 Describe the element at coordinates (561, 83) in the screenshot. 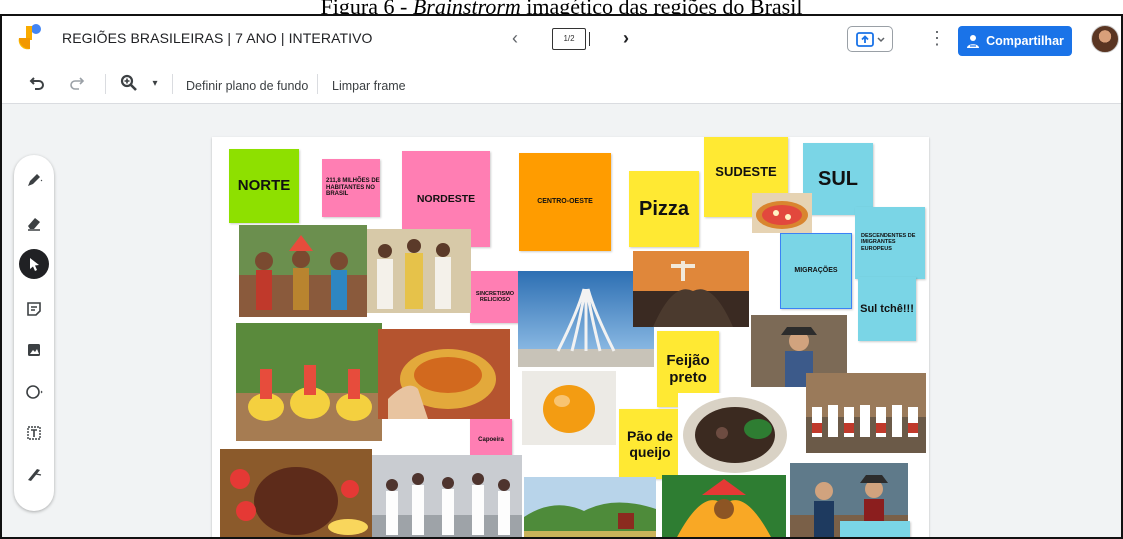

I see `editor-toolbar: ▾ Definir plano de fundo Limpar frame` at that location.